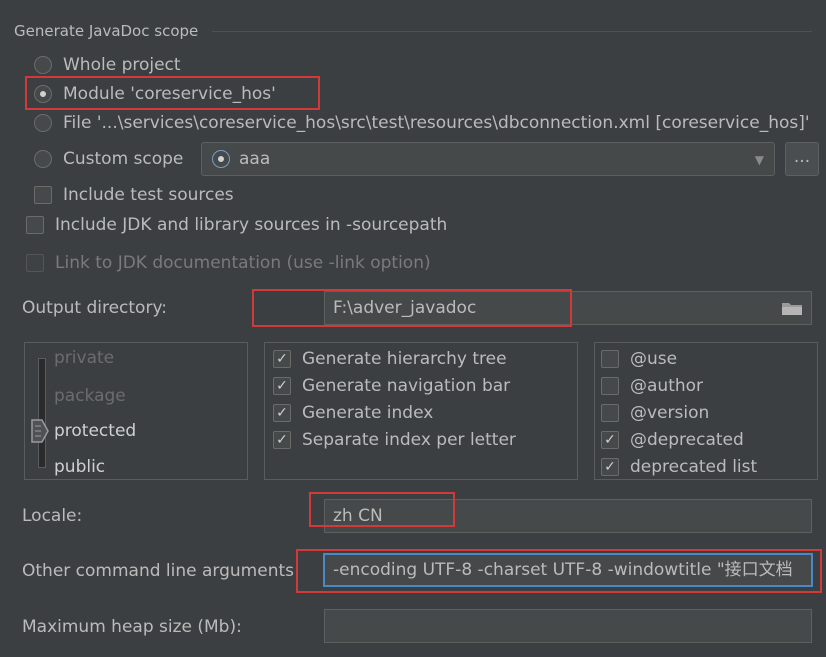 The height and width of the screenshot is (657, 826). What do you see at coordinates (94, 308) in the screenshot?
I see `output-directory-label: Output directory:` at bounding box center [94, 308].